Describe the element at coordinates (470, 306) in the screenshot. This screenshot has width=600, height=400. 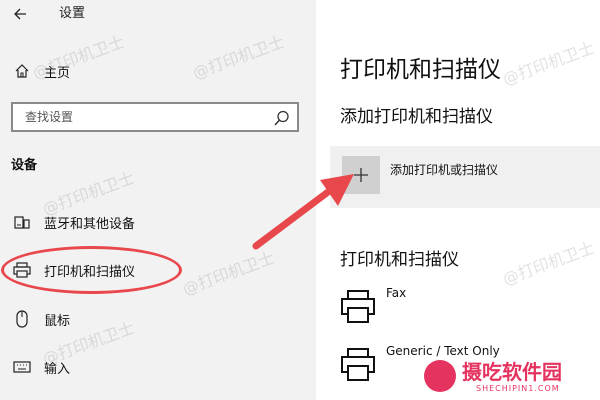
I see `printer-item-fax: Fax` at that location.